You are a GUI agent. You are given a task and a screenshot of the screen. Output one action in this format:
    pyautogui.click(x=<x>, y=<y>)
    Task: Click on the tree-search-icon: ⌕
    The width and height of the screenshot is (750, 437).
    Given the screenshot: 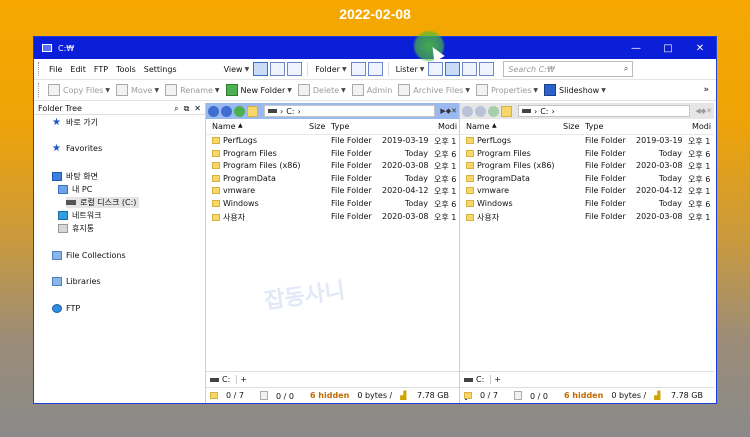 What is the action you would take?
    pyautogui.click(x=176, y=109)
    